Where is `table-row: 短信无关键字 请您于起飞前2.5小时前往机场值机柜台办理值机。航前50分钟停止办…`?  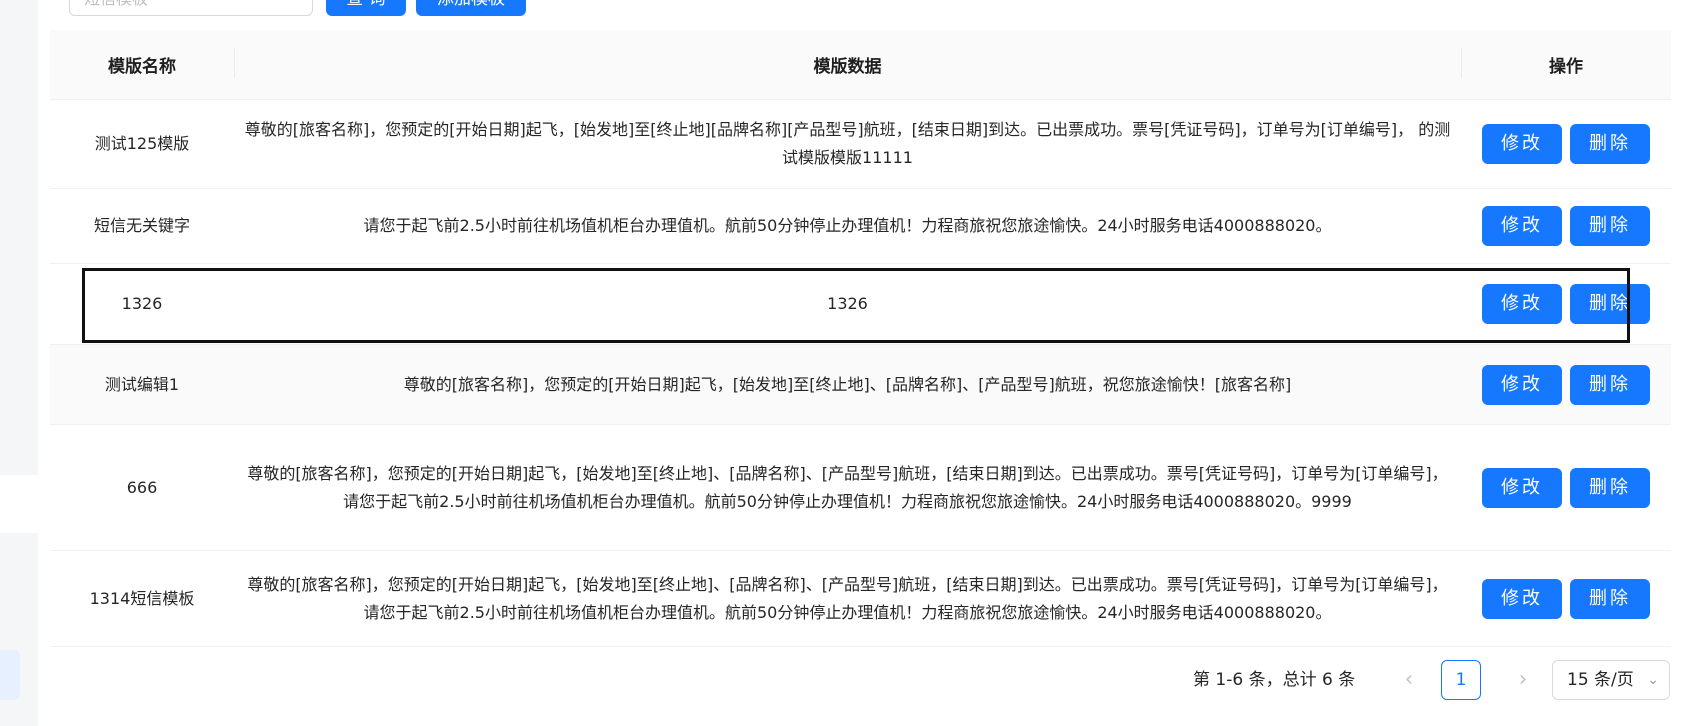 table-row: 短信无关键字 请您于起飞前2.5小时前往机场值机柜台办理值机。航前50分钟停止办… is located at coordinates (860, 226).